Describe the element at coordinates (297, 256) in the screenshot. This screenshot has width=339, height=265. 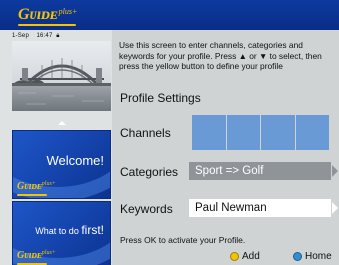
I see `blue-button-icon` at that location.